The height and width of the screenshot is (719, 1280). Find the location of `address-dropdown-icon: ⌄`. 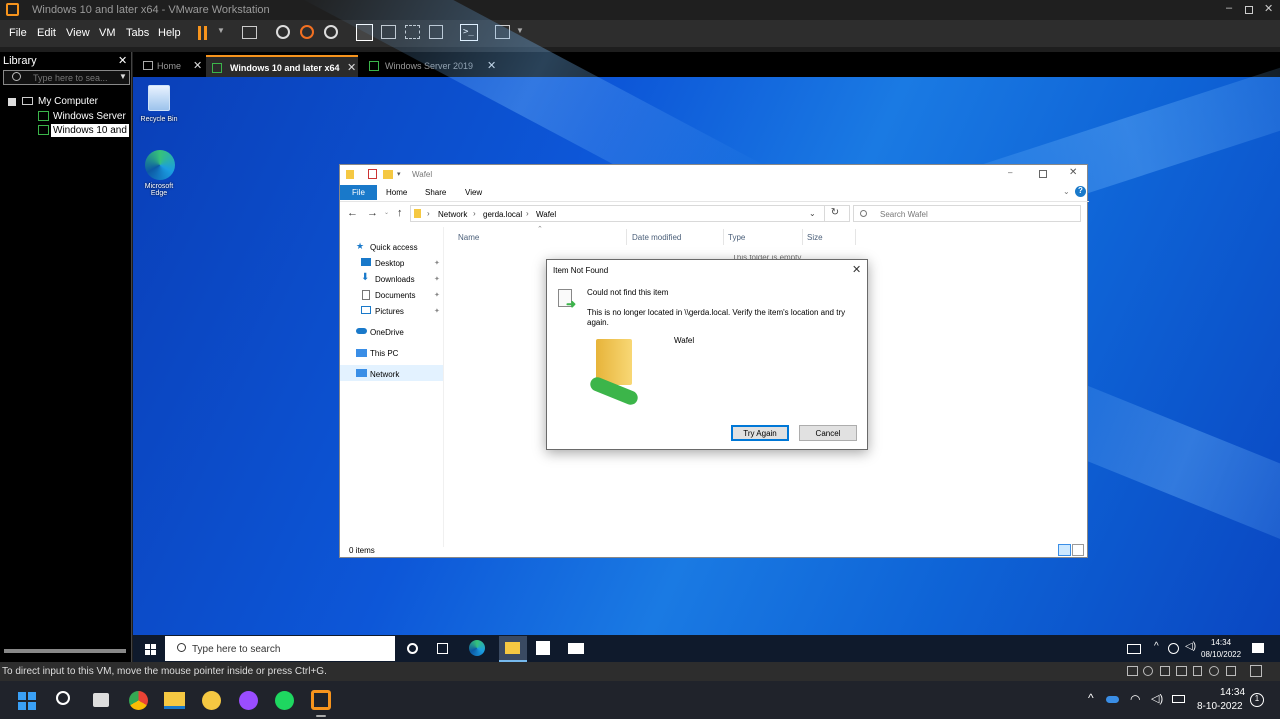

address-dropdown-icon: ⌄ is located at coordinates (812, 213).